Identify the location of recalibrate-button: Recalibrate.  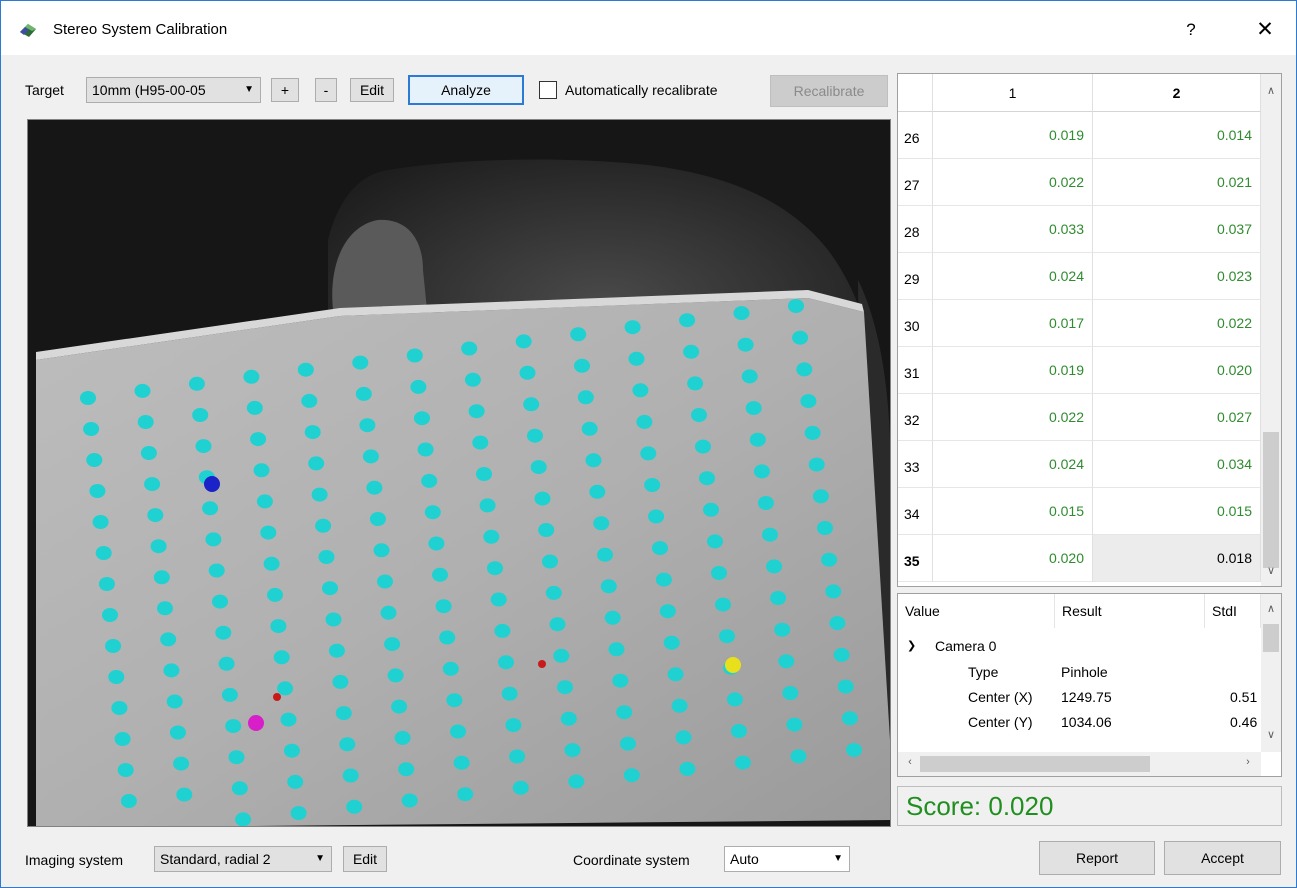
(829, 91).